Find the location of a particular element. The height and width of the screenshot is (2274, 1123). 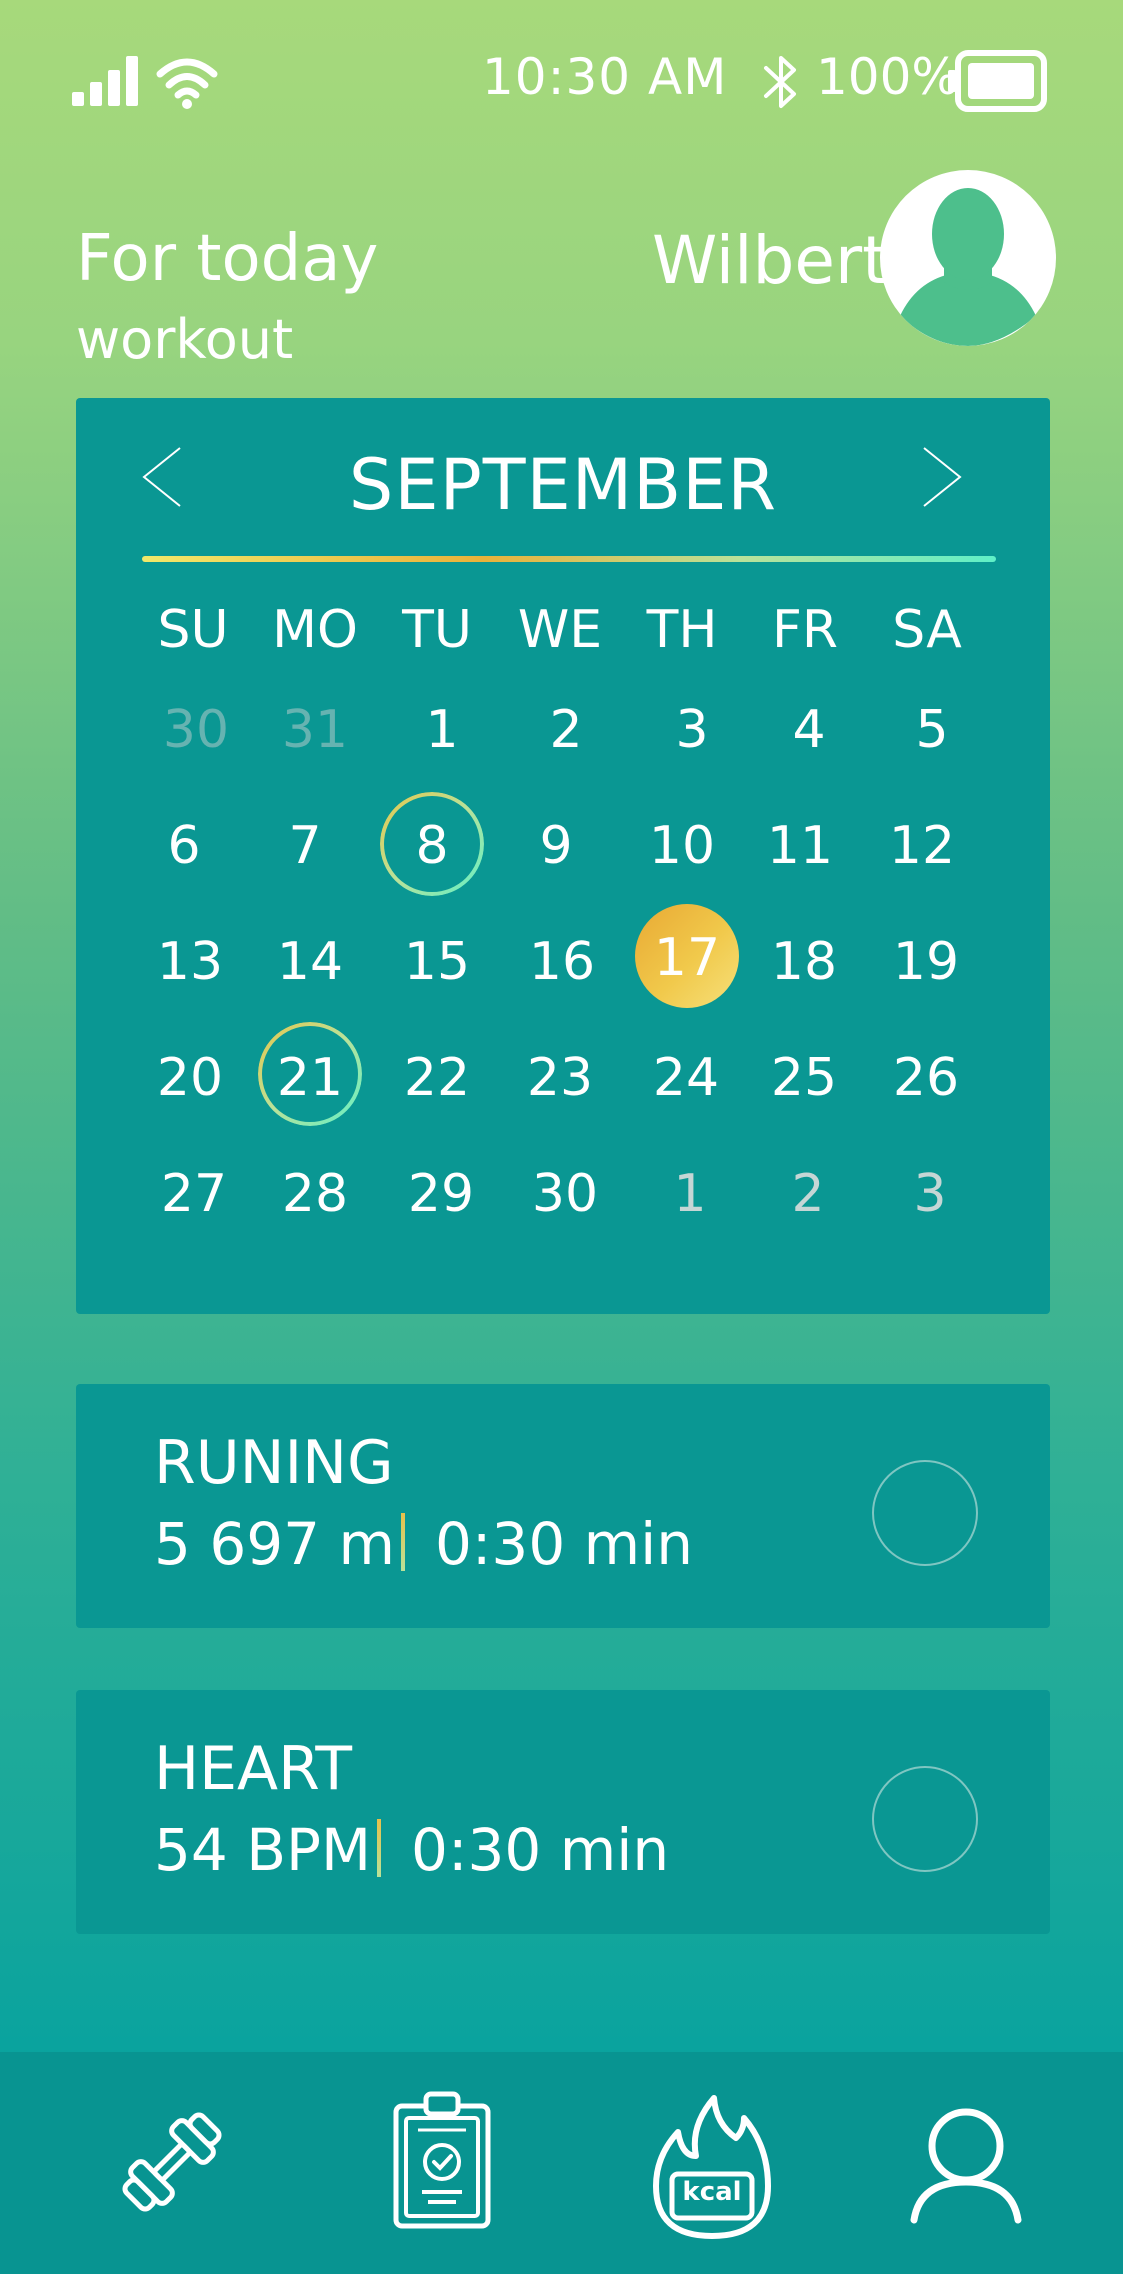

signal-icon is located at coordinates (105, 81).